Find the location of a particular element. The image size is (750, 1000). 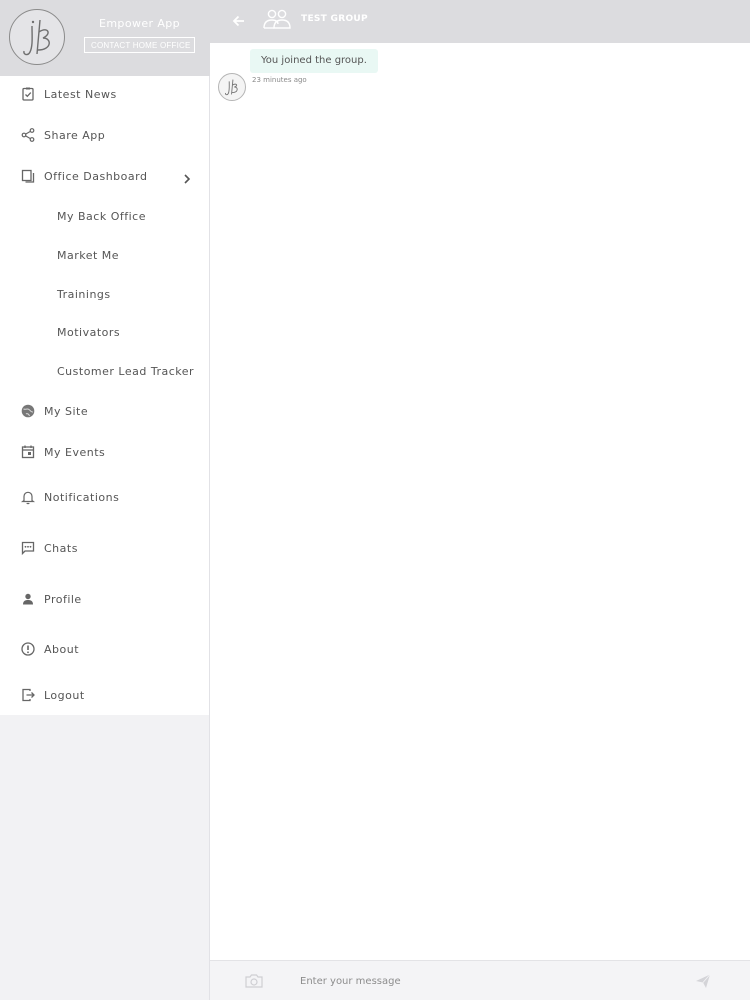

bell-icon is located at coordinates (28, 497).